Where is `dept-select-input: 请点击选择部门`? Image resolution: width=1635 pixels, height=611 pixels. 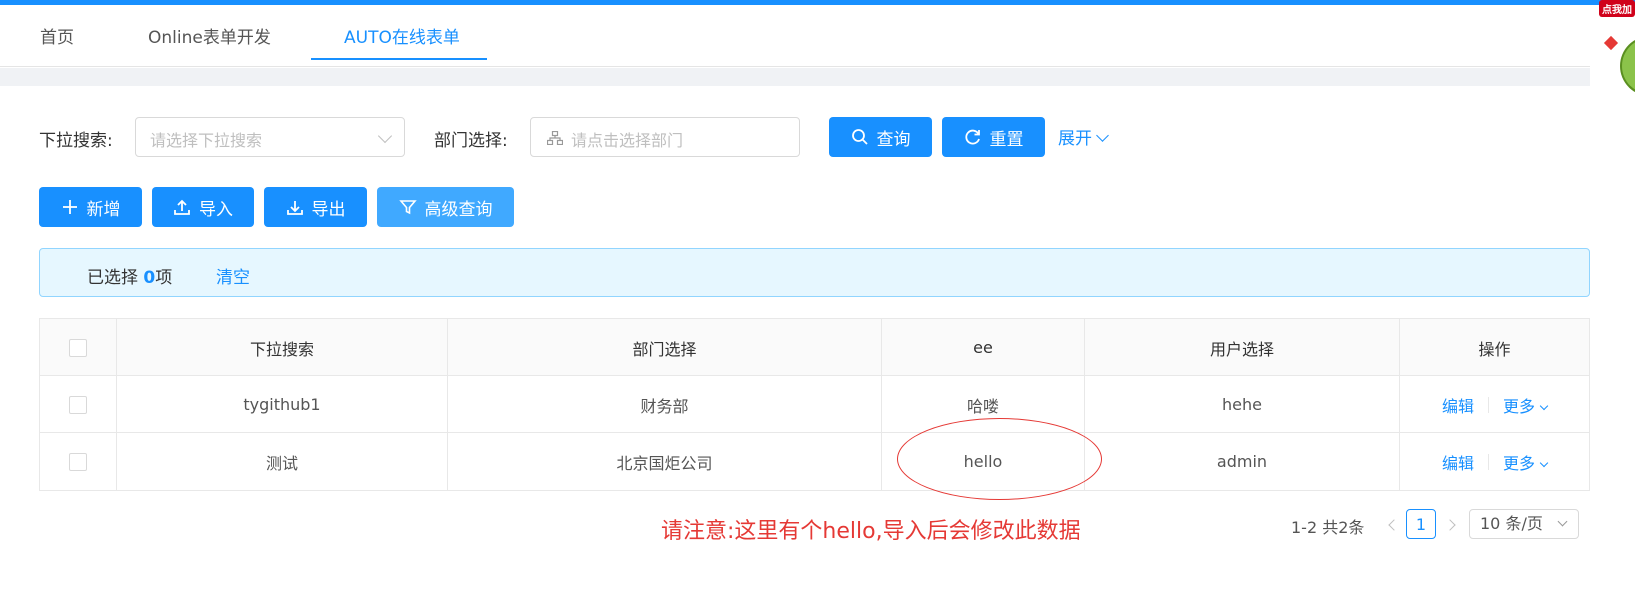
dept-select-input: 请点击选择部门 is located at coordinates (665, 137).